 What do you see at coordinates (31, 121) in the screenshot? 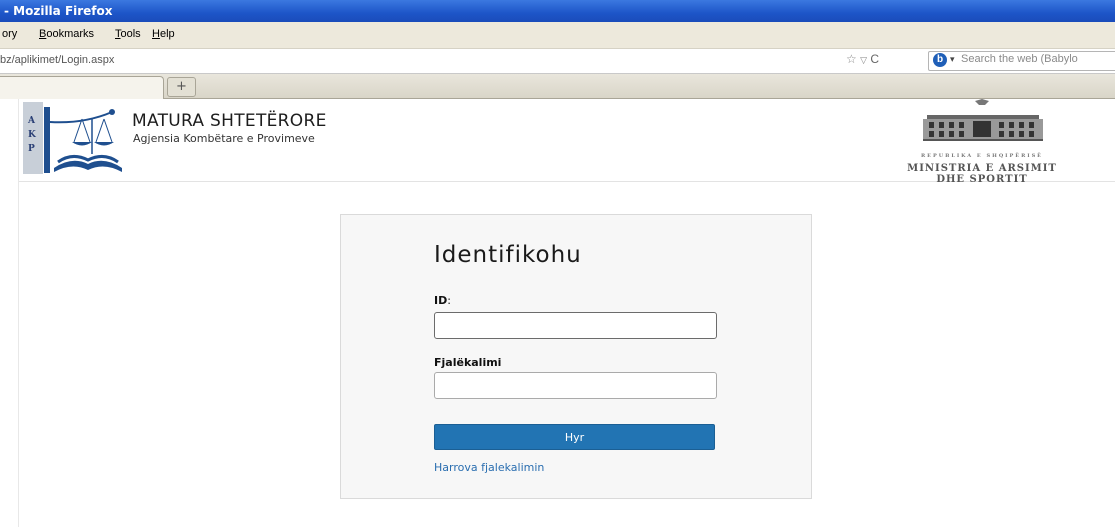
I see `logo-letter: A` at bounding box center [31, 121].